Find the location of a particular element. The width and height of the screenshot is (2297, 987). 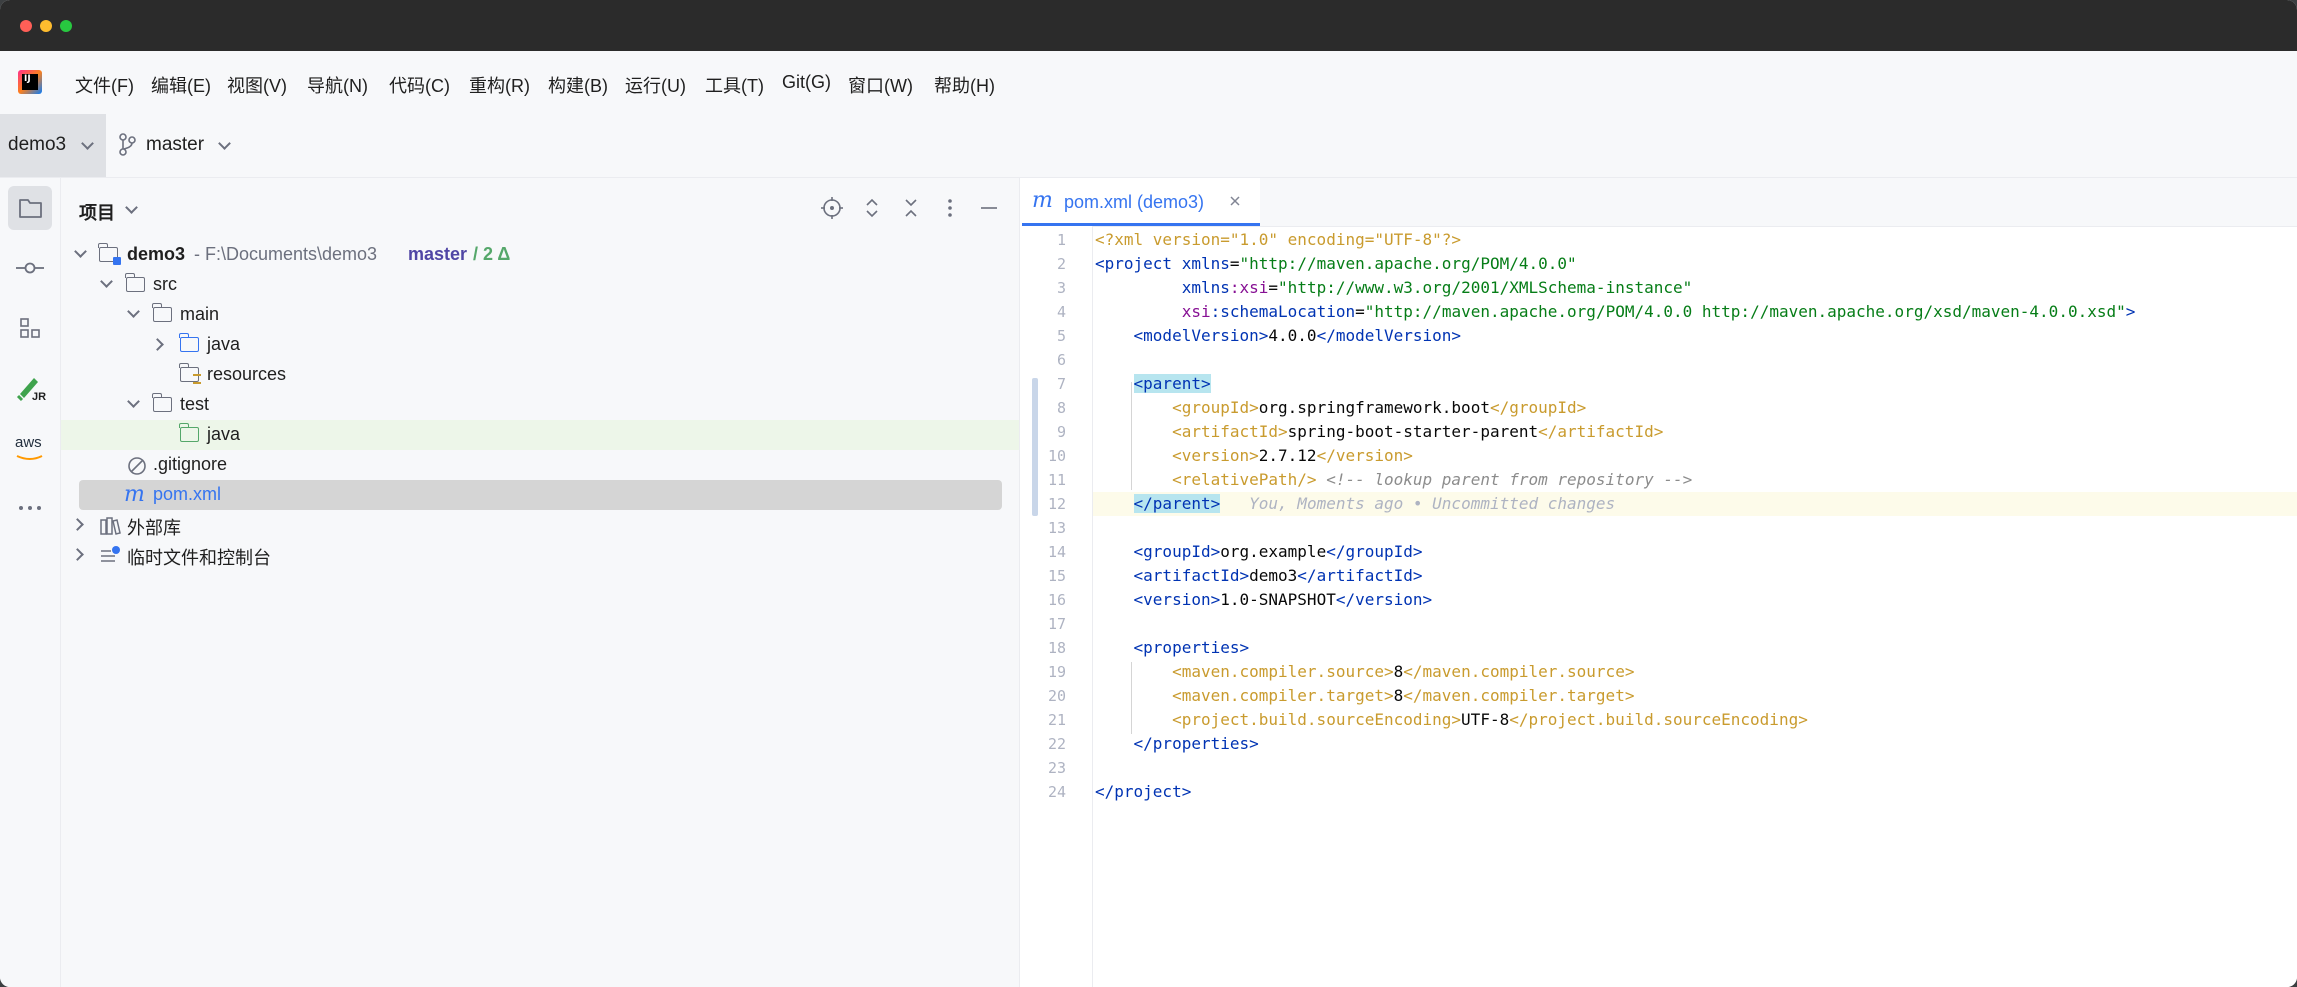

tree-node-src: src is located at coordinates (540, 285).